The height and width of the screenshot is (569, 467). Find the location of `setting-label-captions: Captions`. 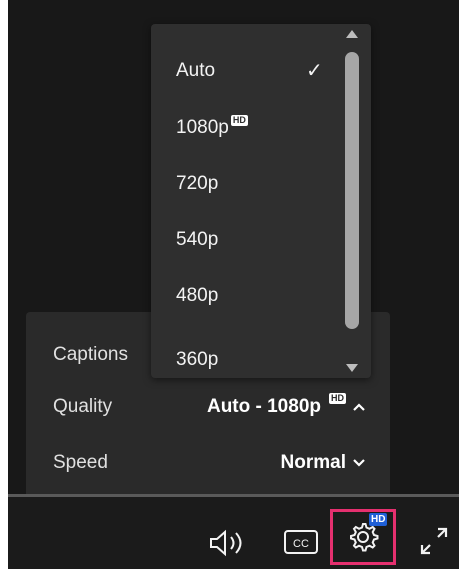

setting-label-captions: Captions is located at coordinates (90, 354).